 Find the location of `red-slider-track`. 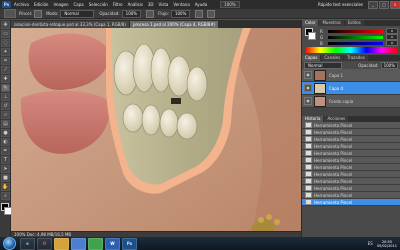

red-slider-track is located at coordinates (355, 31).